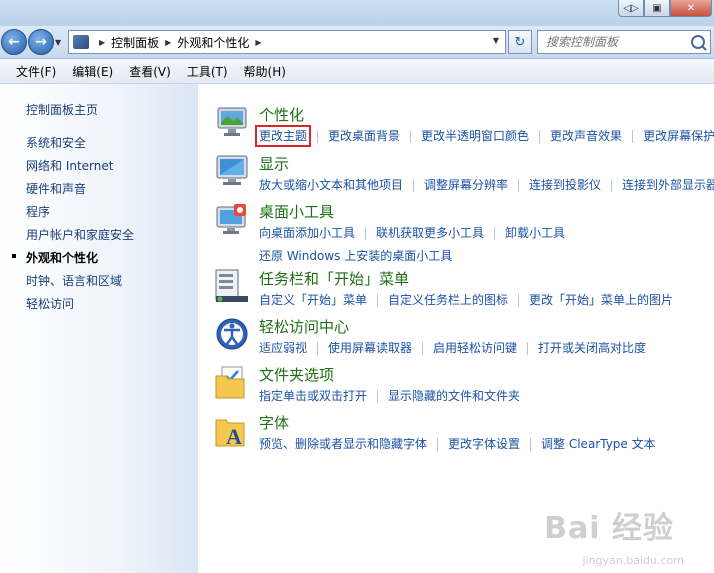  Describe the element at coordinates (343, 444) in the screenshot. I see `link-preview-fonts: 预览、删除或者显示和隐藏字体` at that location.